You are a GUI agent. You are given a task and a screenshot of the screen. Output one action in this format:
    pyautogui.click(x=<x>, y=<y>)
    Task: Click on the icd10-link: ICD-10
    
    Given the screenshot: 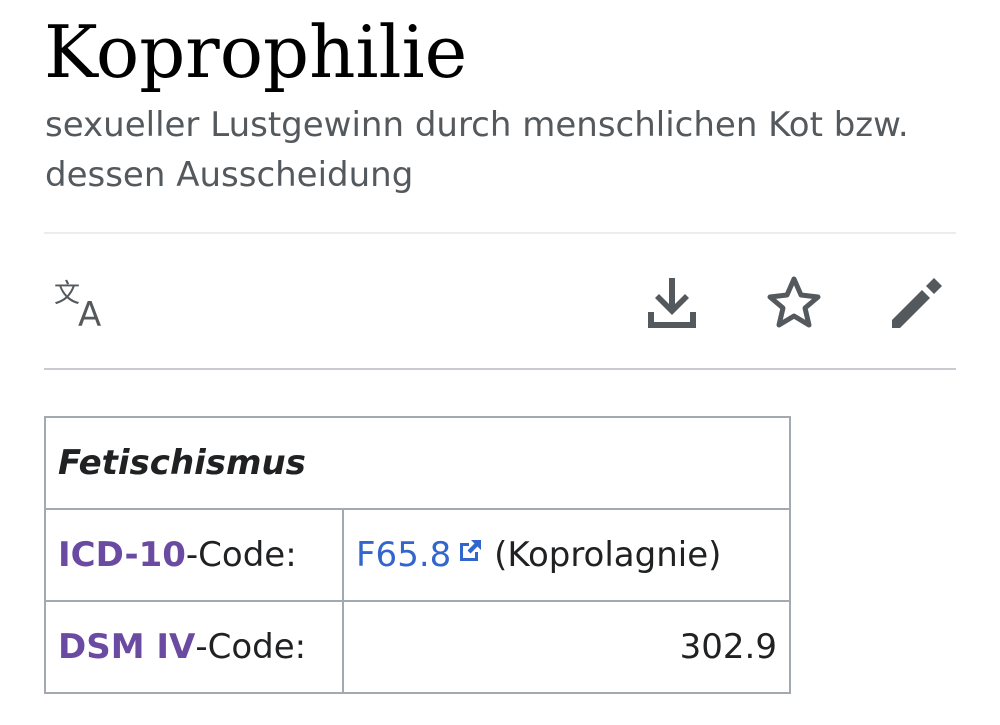 What is the action you would take?
    pyautogui.click(x=122, y=555)
    